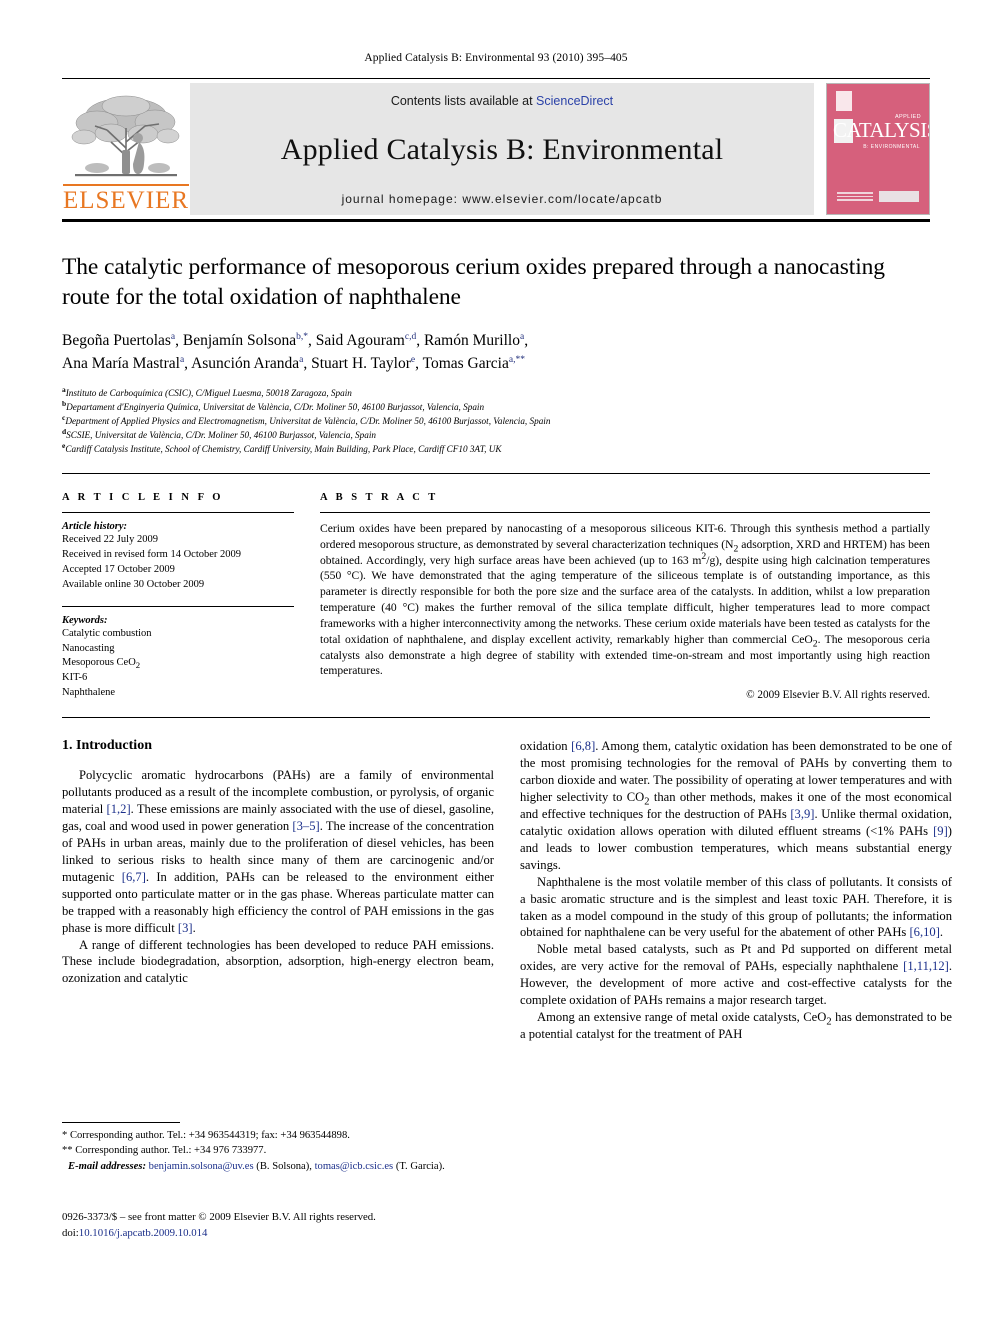 The width and height of the screenshot is (992, 1323). I want to click on keywords-rule, so click(178, 606).